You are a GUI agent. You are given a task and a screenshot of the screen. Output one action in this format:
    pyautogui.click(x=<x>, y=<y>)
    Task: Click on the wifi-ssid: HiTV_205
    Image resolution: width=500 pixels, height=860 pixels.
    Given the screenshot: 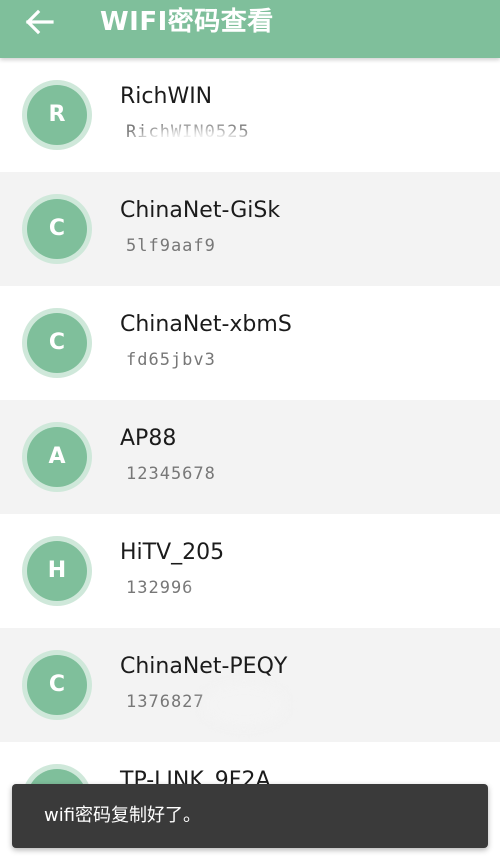 What is the action you would take?
    pyautogui.click(x=172, y=552)
    